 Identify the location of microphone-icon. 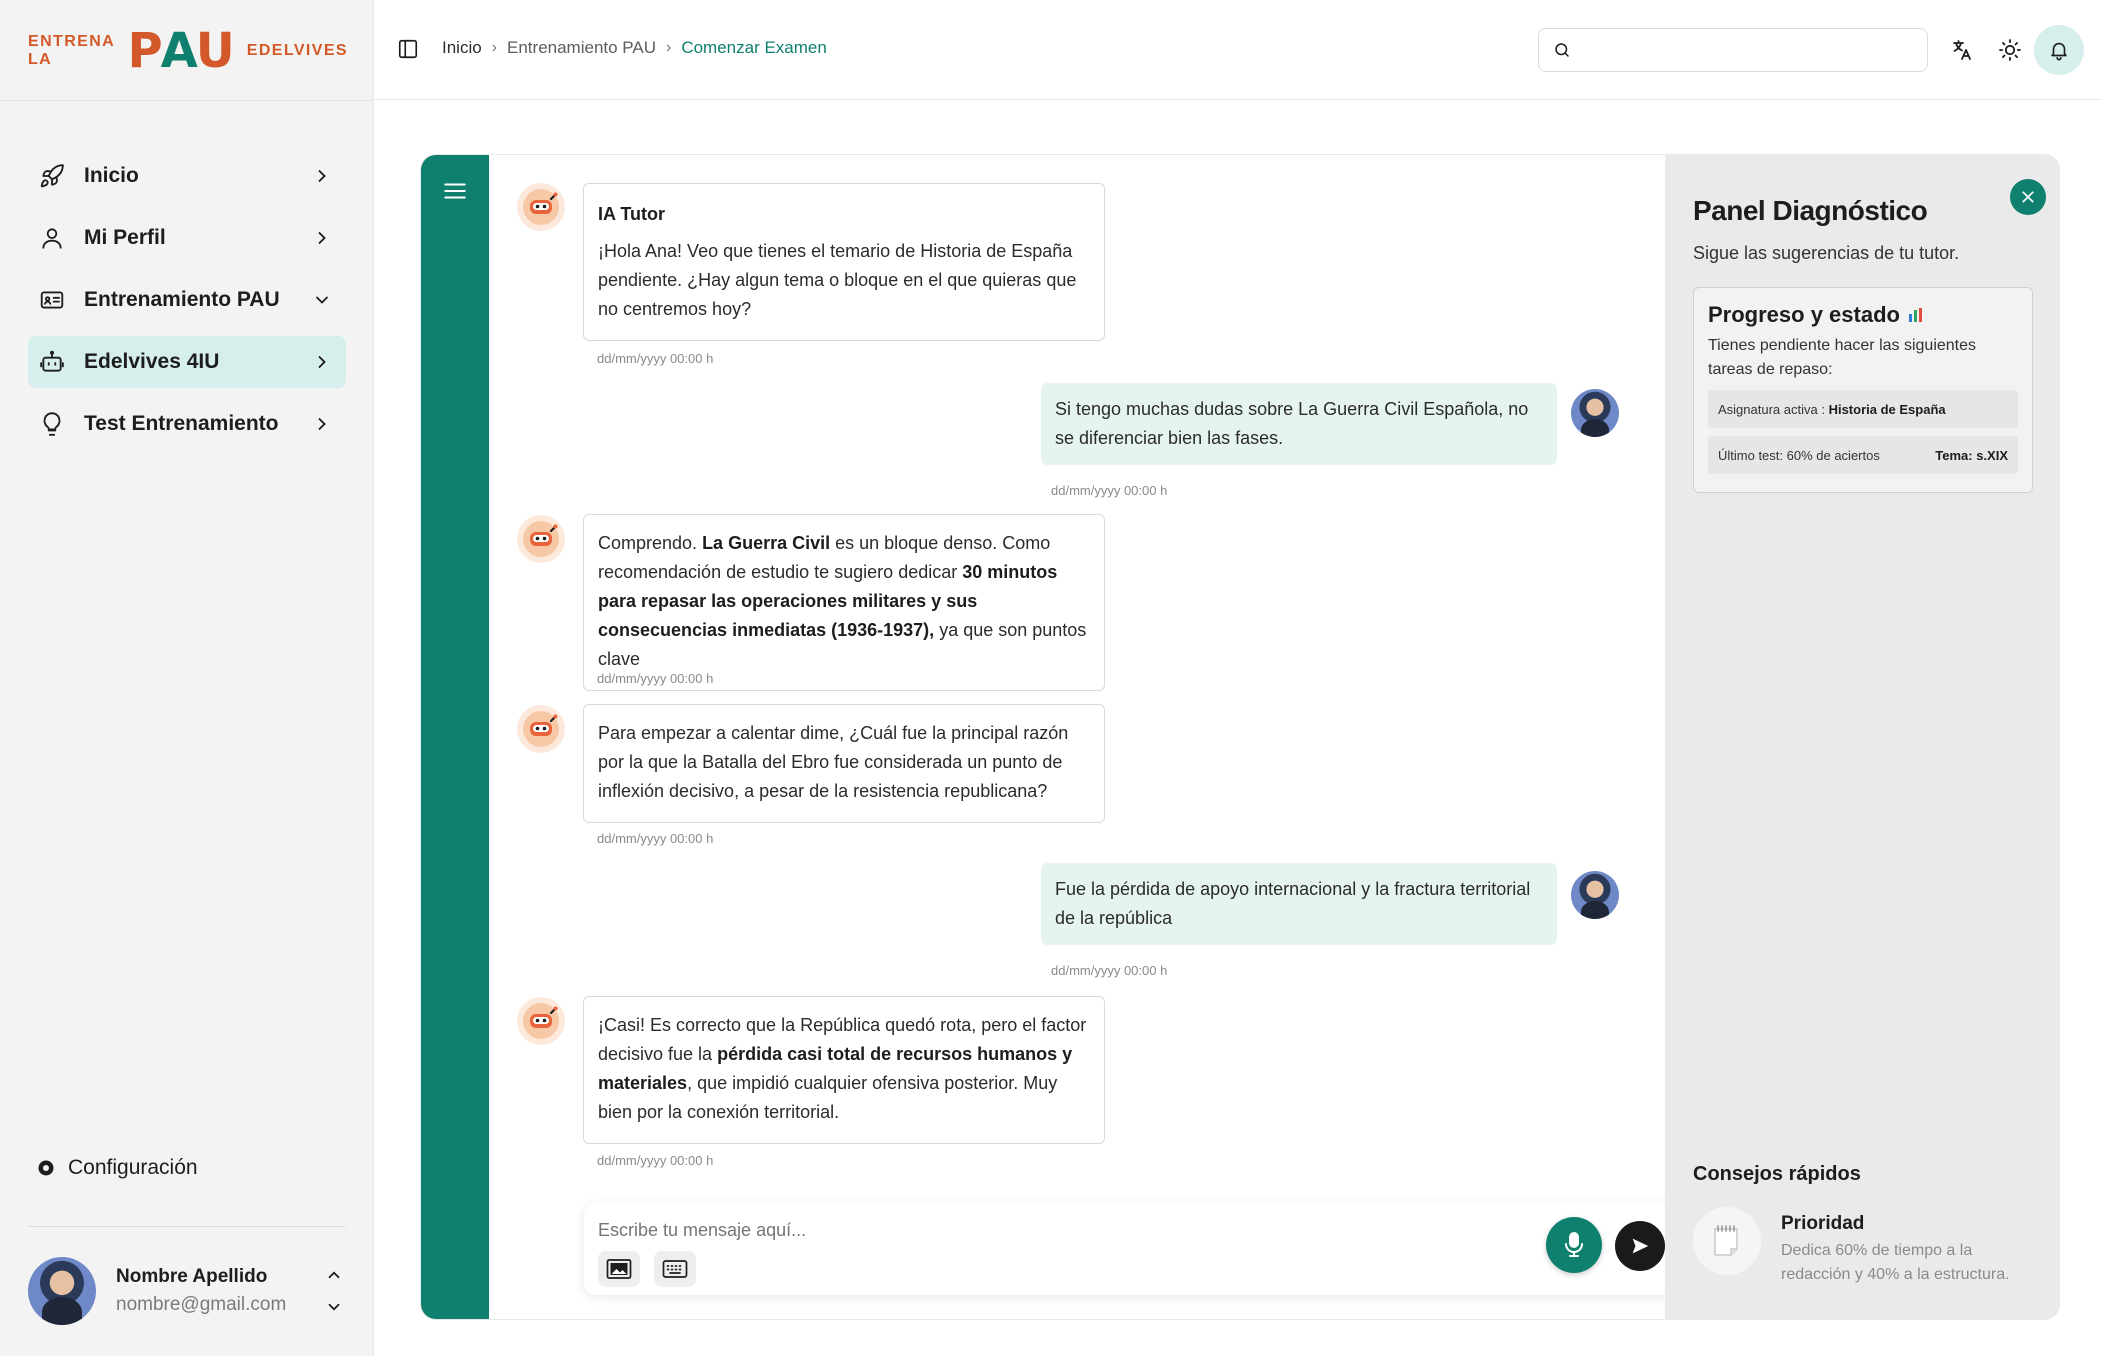
(1574, 1244).